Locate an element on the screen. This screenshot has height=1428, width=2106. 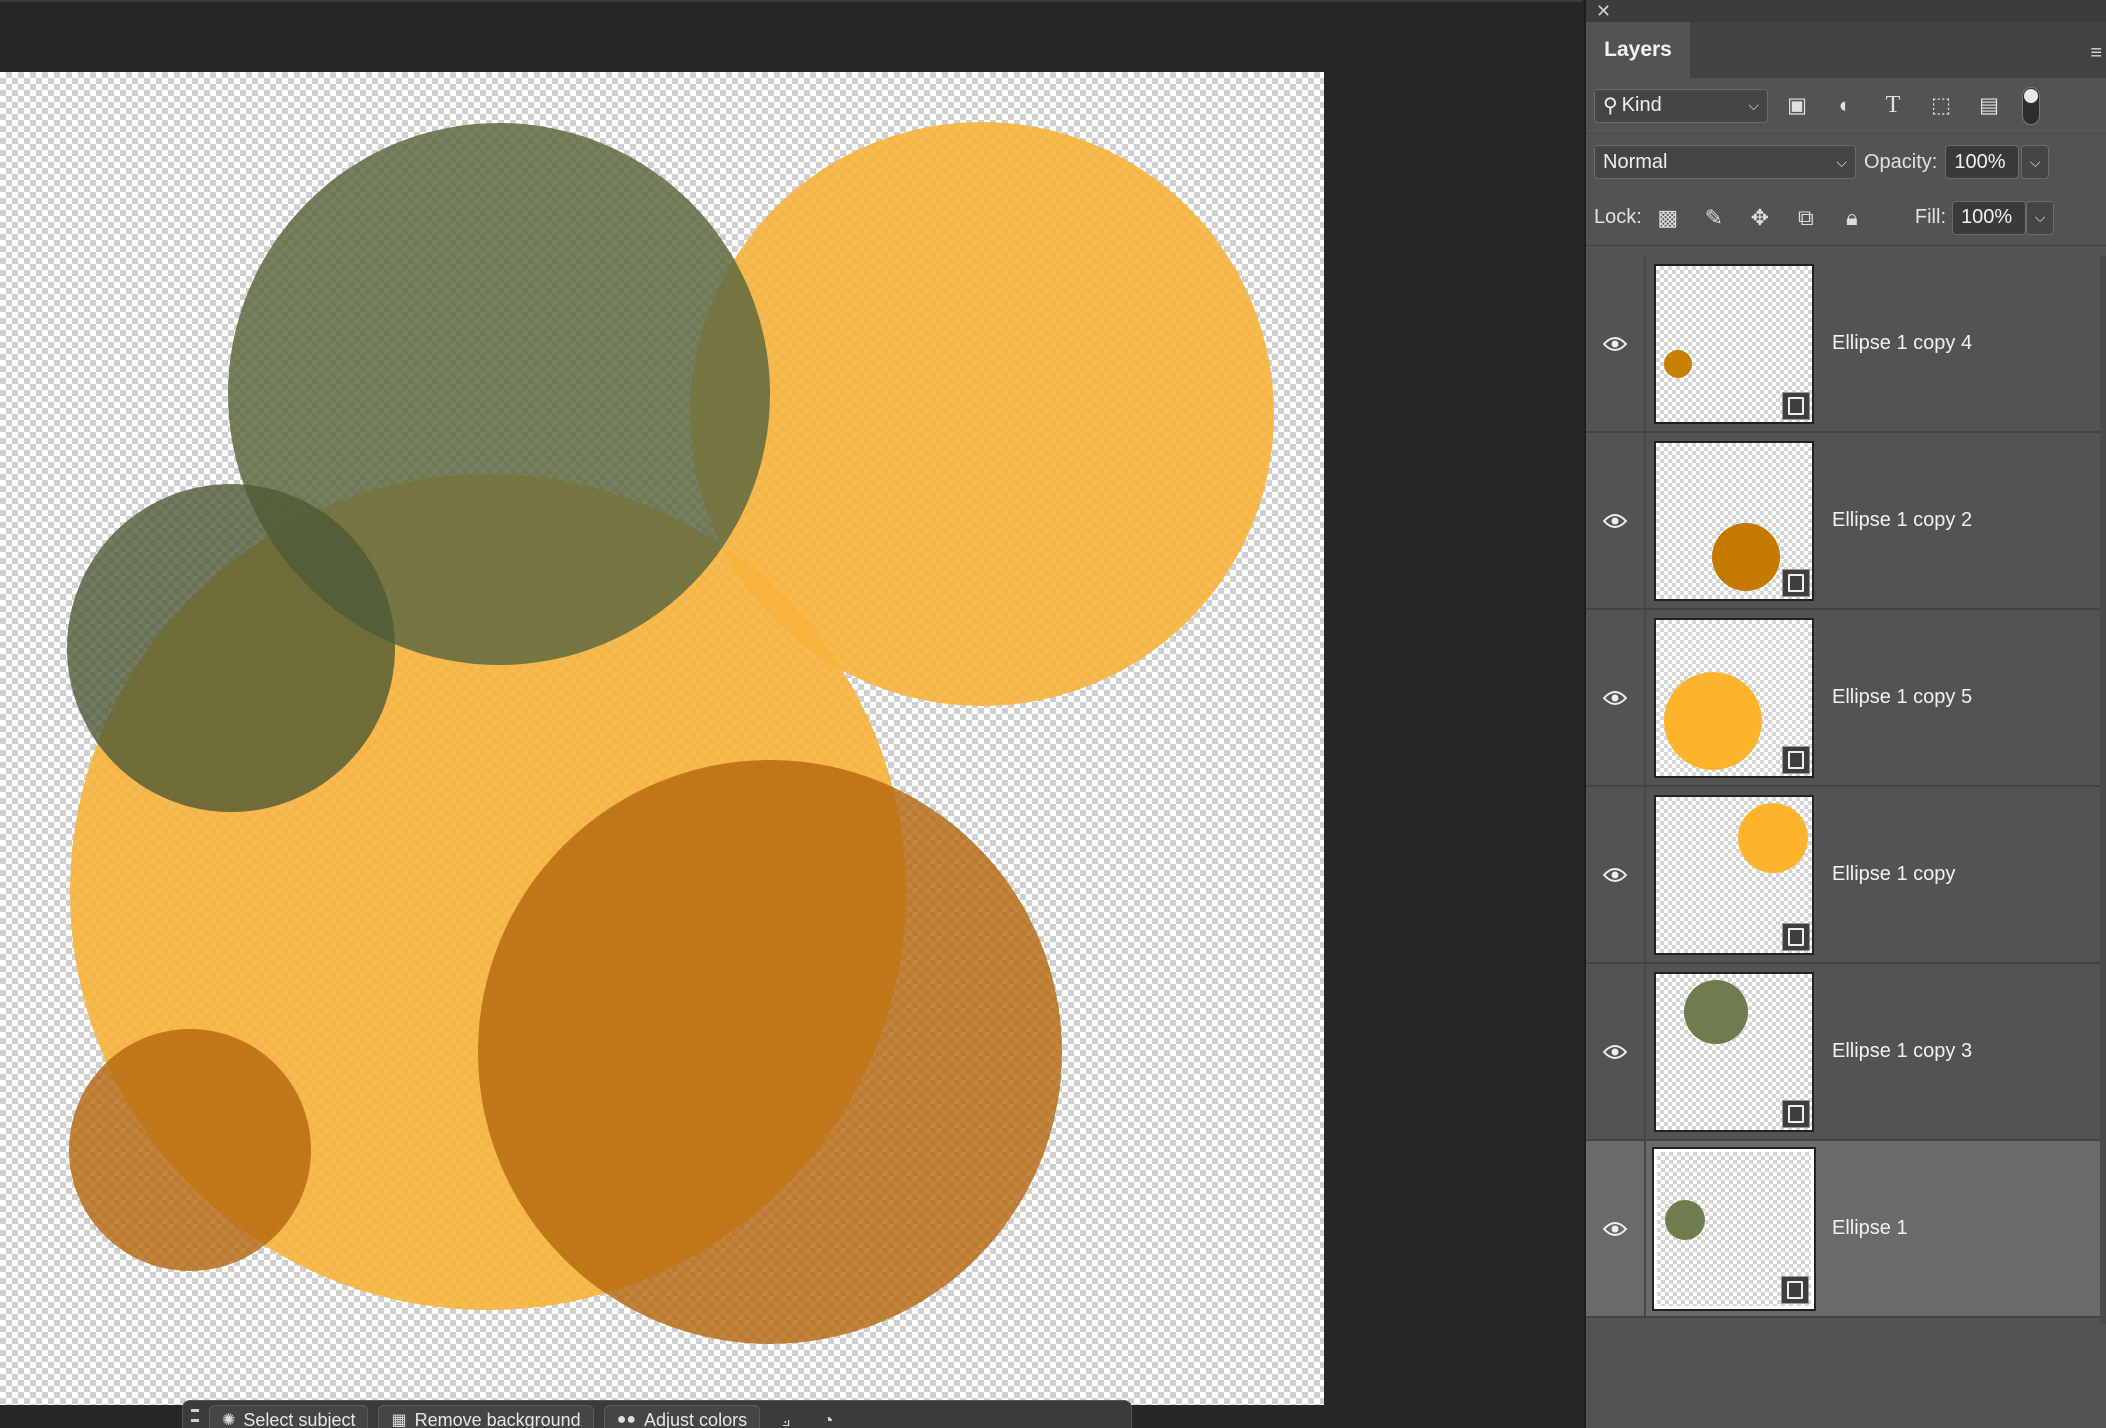
lock-artboard-icon: ⧉ is located at coordinates (1806, 218).